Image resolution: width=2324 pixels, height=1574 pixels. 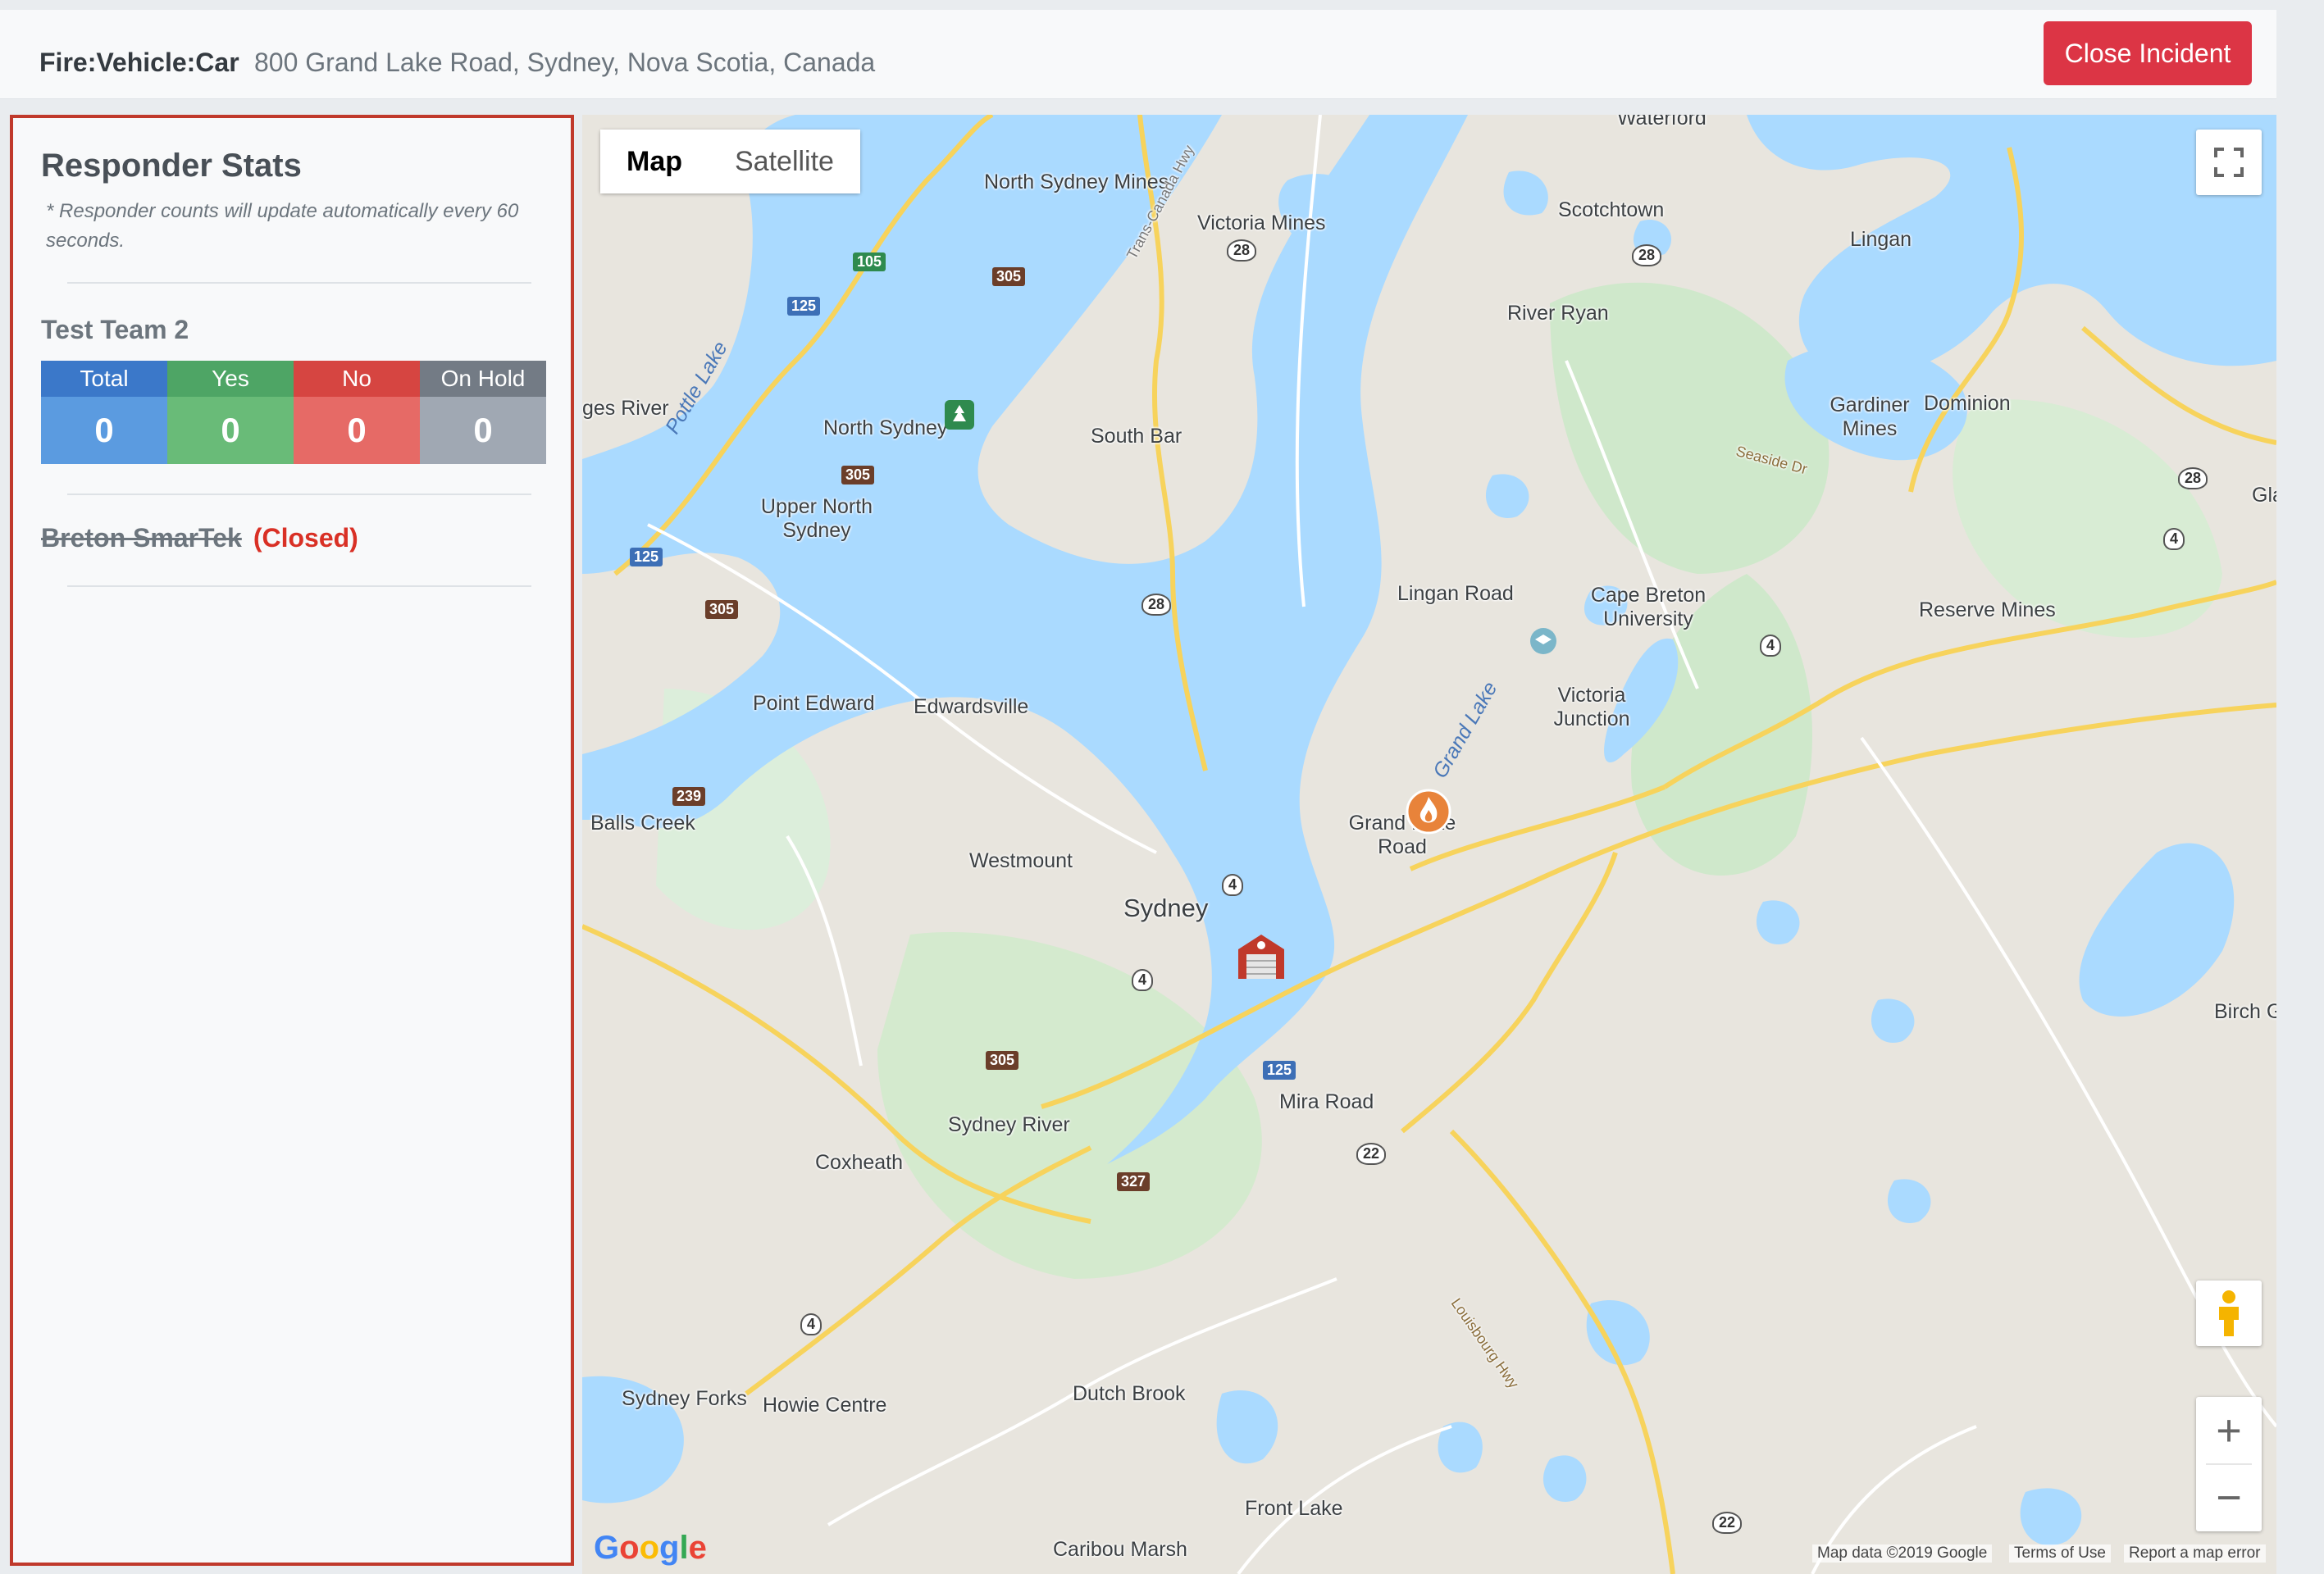 What do you see at coordinates (814, 704) in the screenshot?
I see `place-label: Point Edward` at bounding box center [814, 704].